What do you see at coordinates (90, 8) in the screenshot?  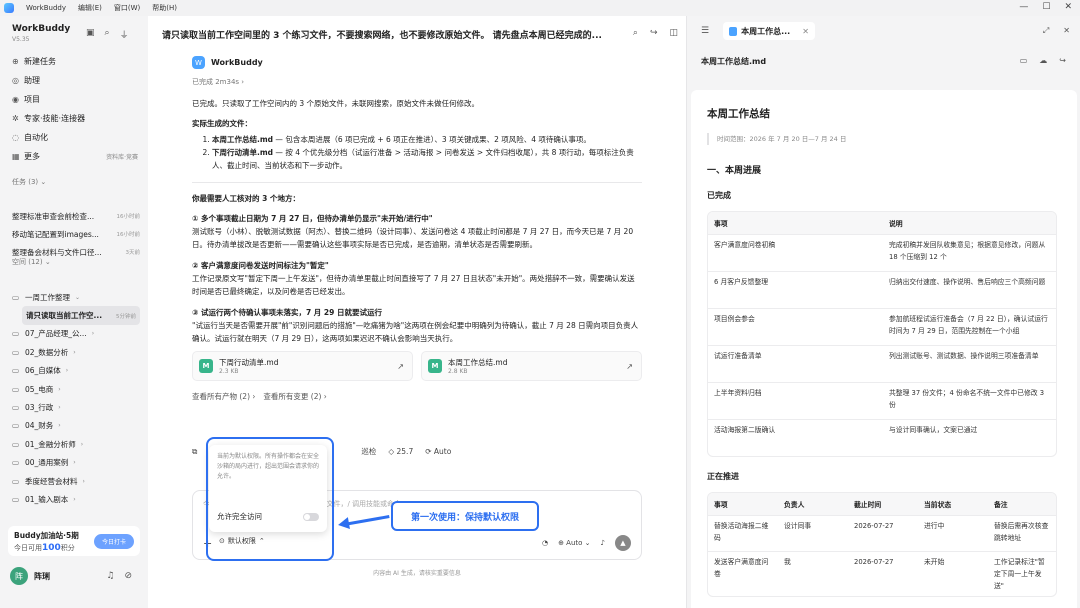 I see `menu-edit: 编辑(E)` at bounding box center [90, 8].